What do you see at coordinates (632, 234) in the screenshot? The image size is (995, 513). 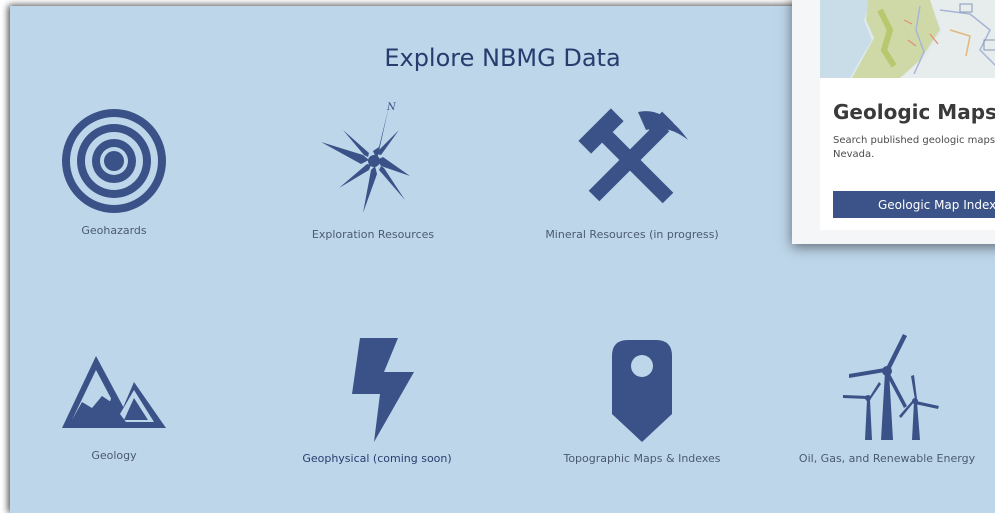 I see `tile-label-mineral-resources: Mineral Resources (in progress)` at bounding box center [632, 234].